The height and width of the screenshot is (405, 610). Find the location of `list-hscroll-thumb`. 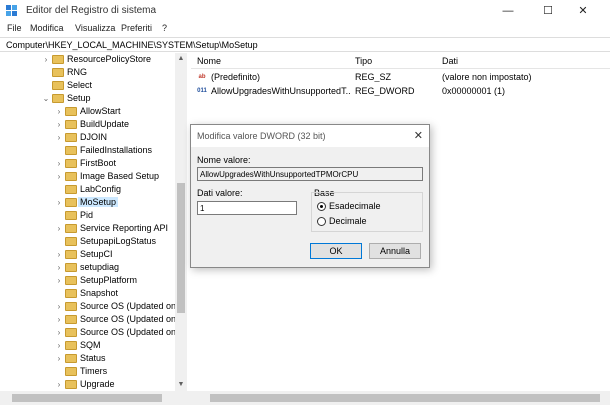

list-hscroll-thumb is located at coordinates (405, 398).